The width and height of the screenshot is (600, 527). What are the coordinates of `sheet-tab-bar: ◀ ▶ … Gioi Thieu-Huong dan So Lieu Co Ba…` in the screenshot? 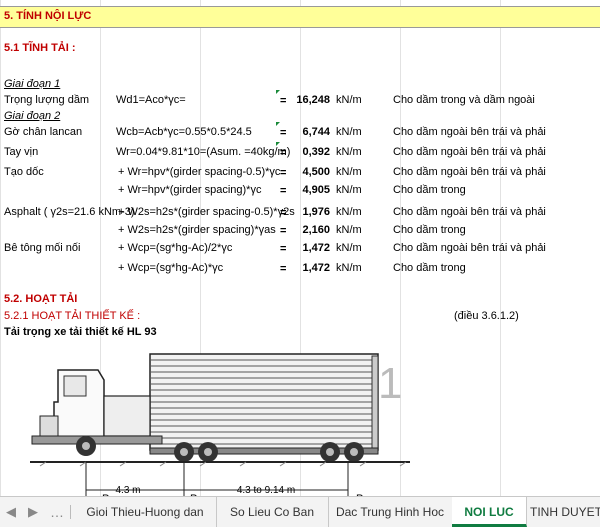 It's located at (300, 511).